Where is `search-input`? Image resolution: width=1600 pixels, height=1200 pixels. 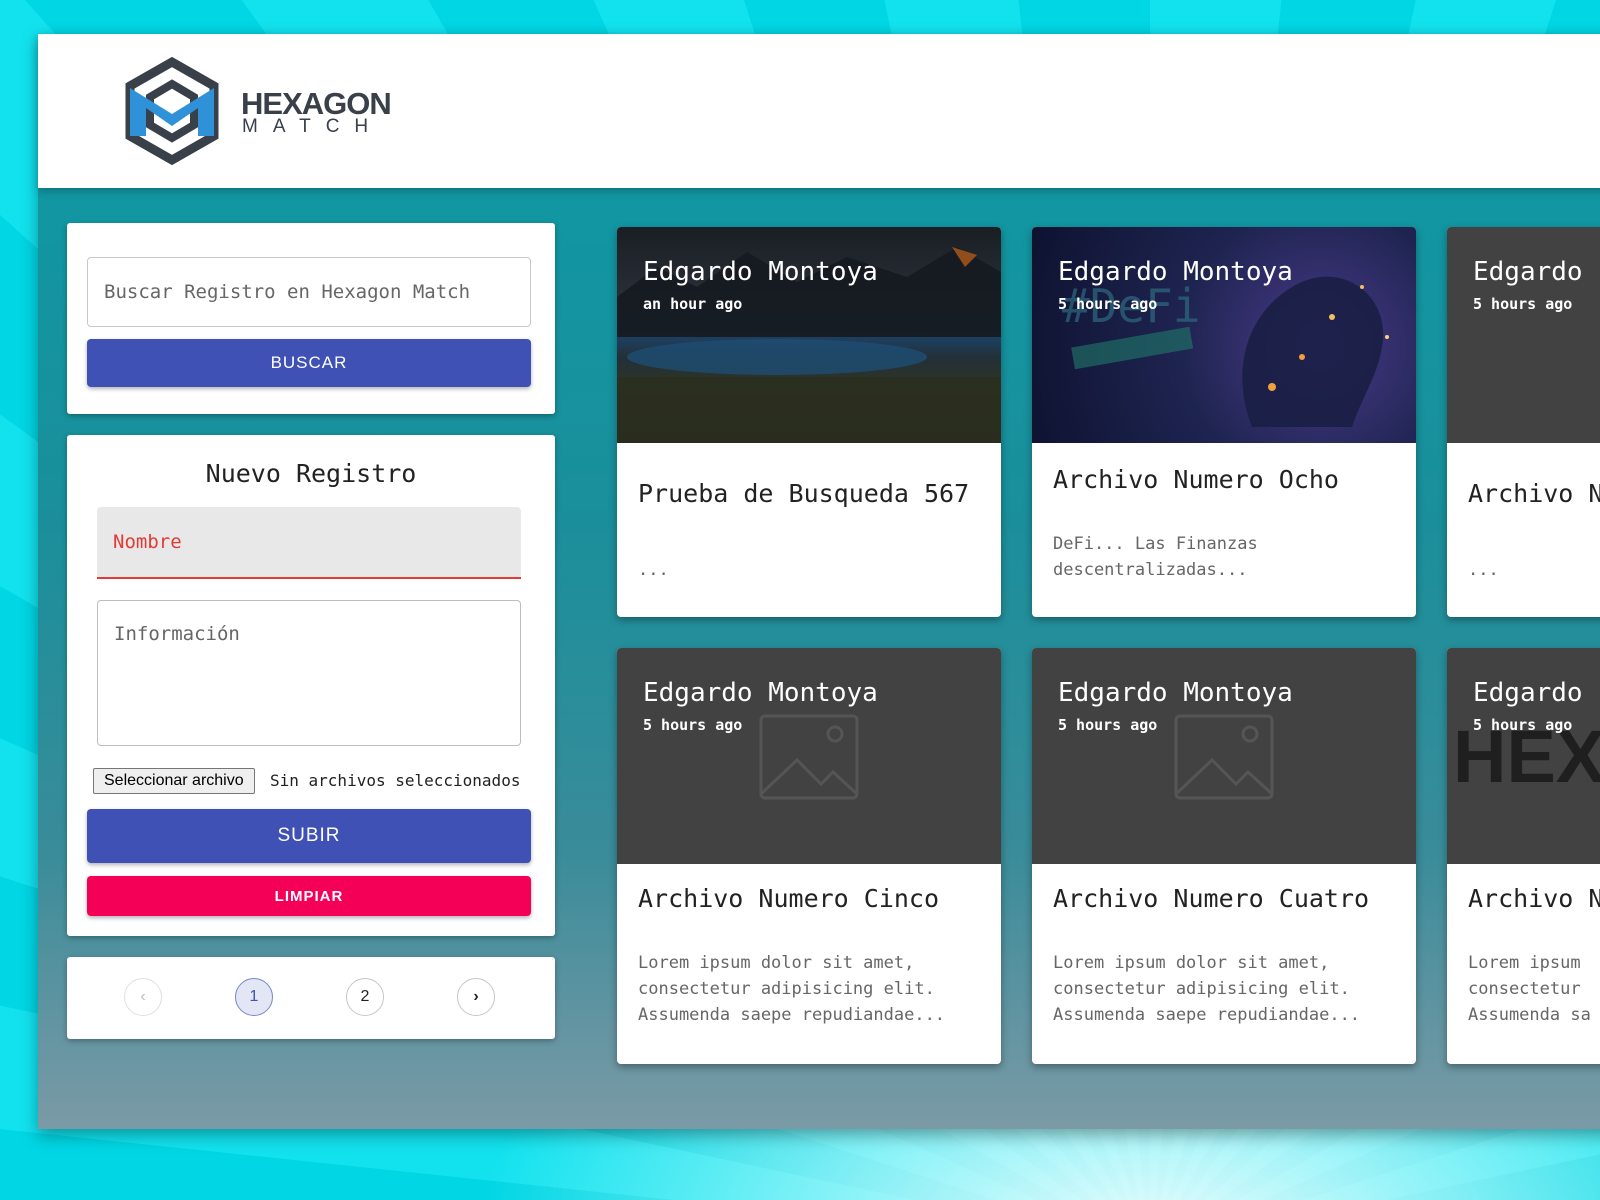
search-input is located at coordinates (309, 292).